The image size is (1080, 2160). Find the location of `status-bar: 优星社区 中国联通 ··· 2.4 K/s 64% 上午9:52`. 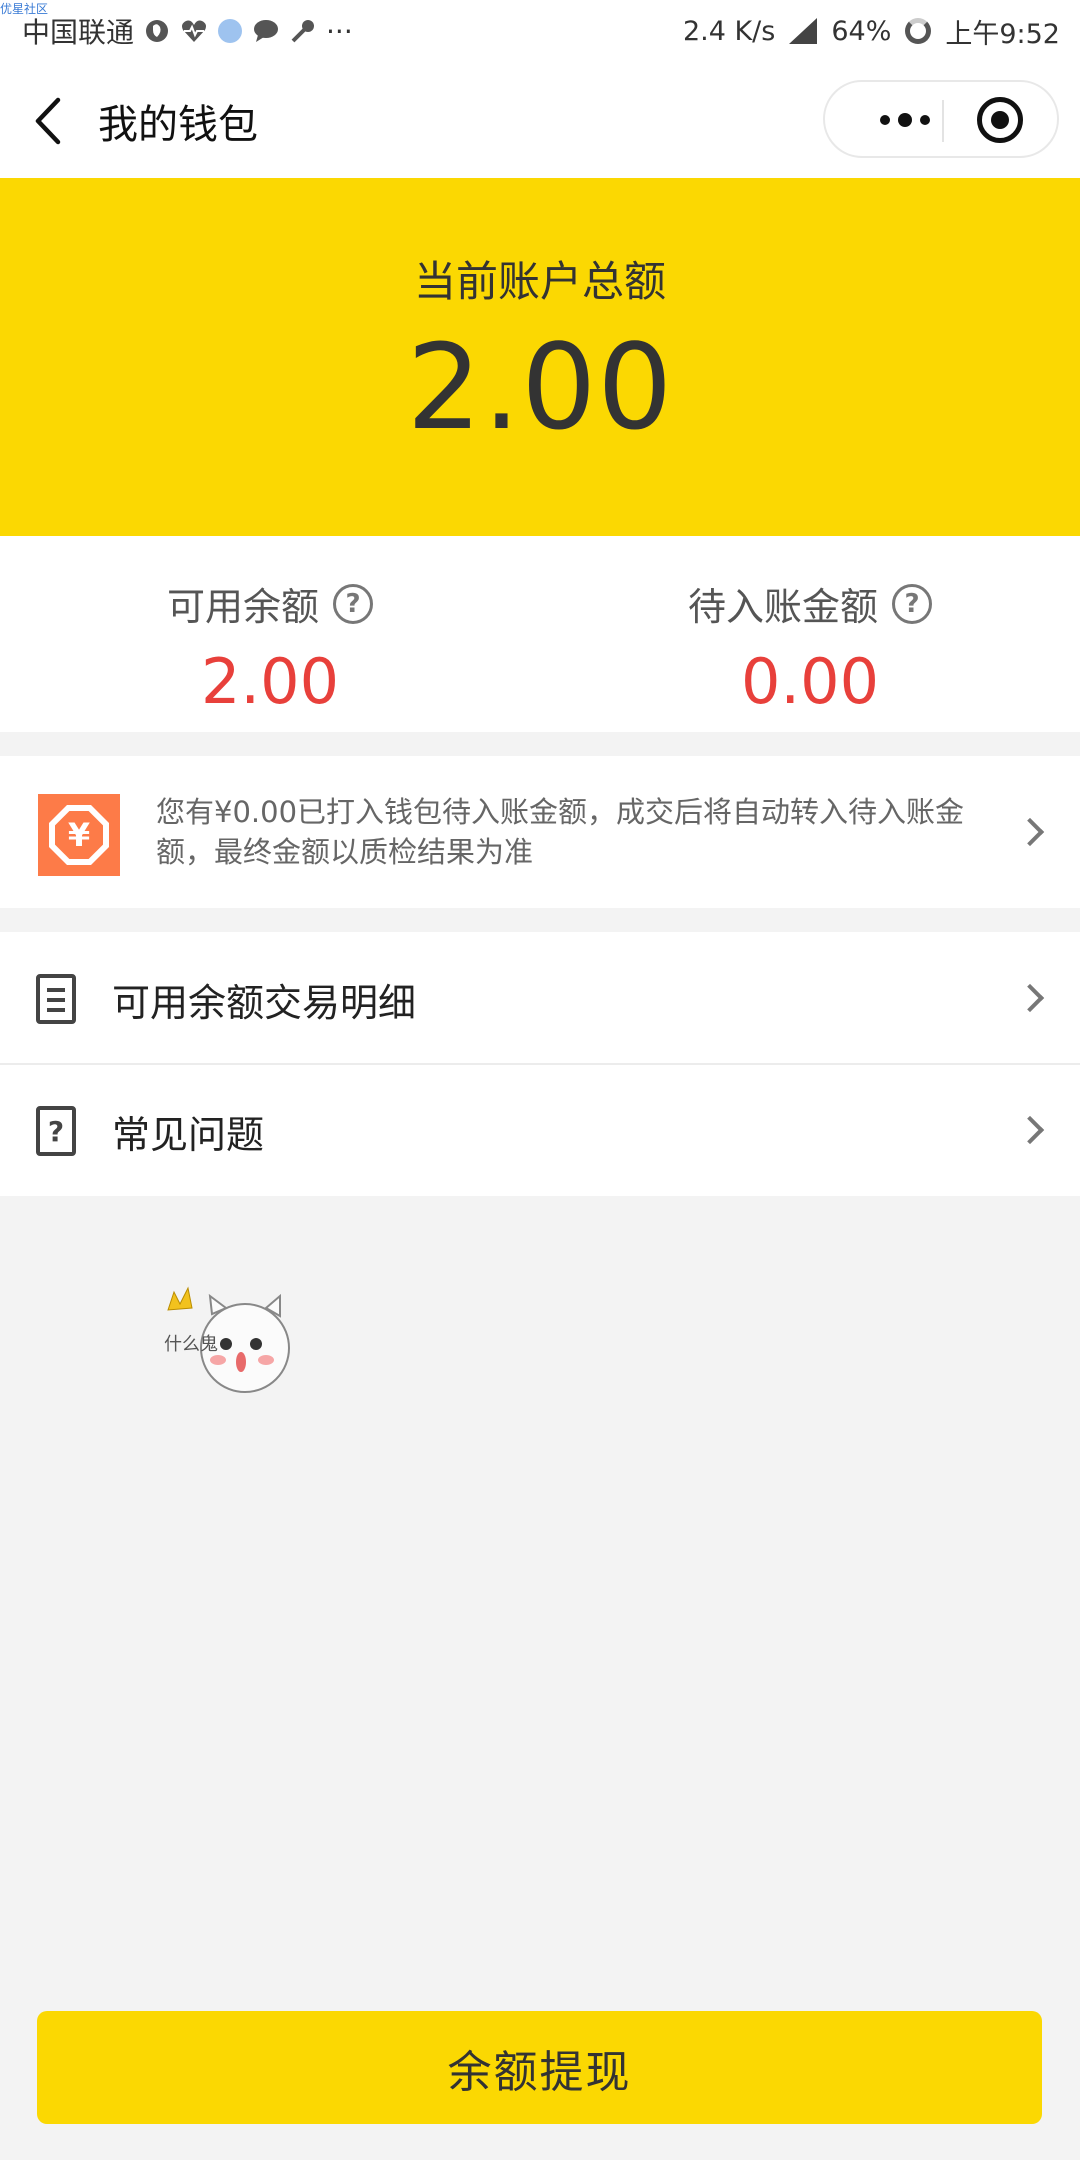

status-bar: 优星社区 中国联通 ··· 2.4 K/s 64% 上午9:52 is located at coordinates (540, 31).